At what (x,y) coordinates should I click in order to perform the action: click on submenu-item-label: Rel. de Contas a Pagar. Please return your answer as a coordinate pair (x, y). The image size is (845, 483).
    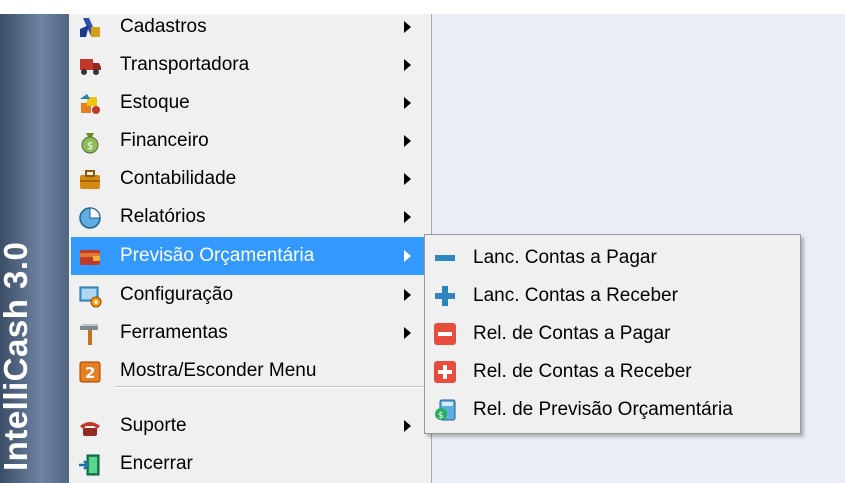
    Looking at the image, I should click on (572, 333).